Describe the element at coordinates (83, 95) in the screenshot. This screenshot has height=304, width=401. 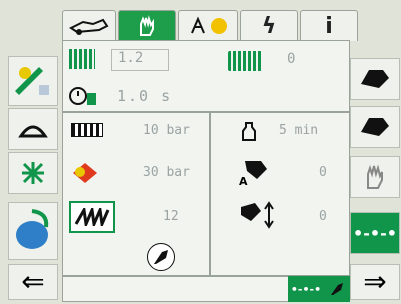
I see `timer-icon` at that location.